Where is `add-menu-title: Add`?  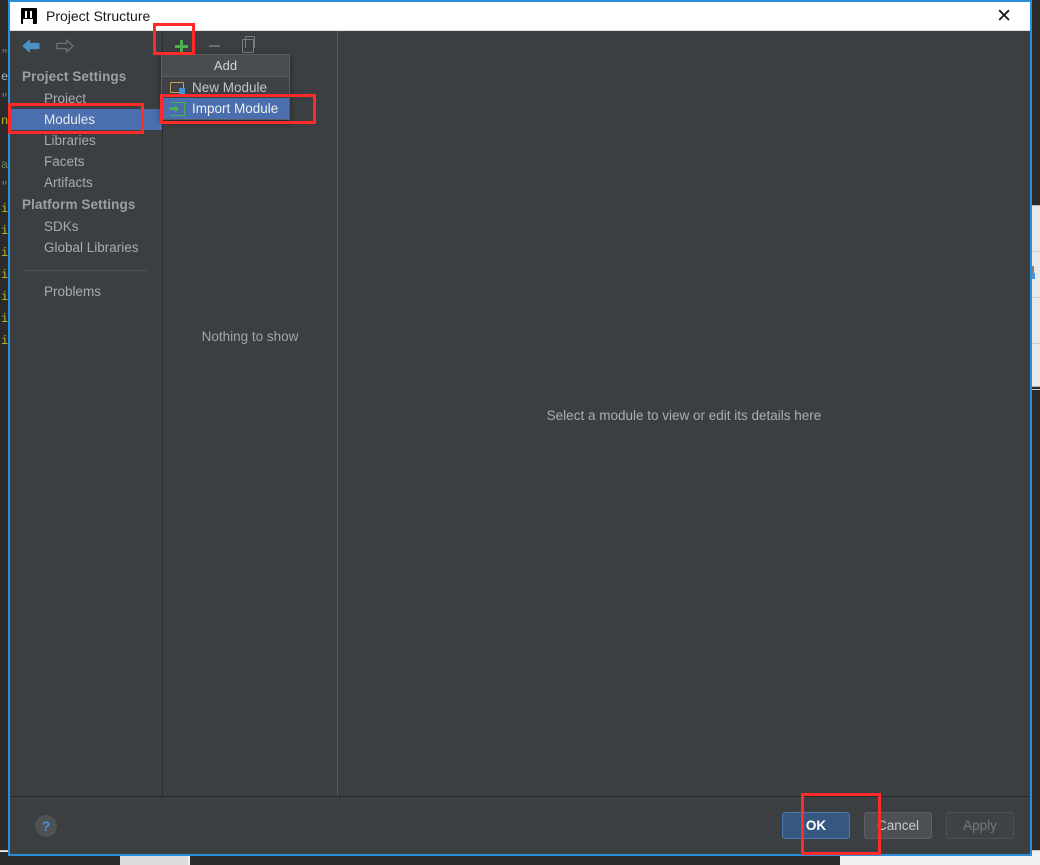
add-menu-title: Add is located at coordinates (225, 66).